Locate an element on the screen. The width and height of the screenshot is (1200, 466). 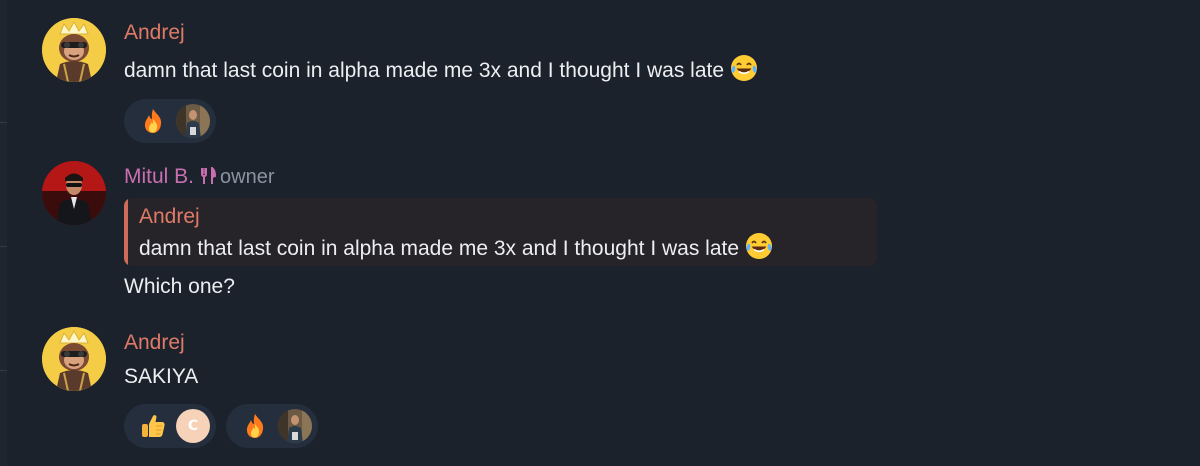
reply-quote-bar is located at coordinates (126, 232).